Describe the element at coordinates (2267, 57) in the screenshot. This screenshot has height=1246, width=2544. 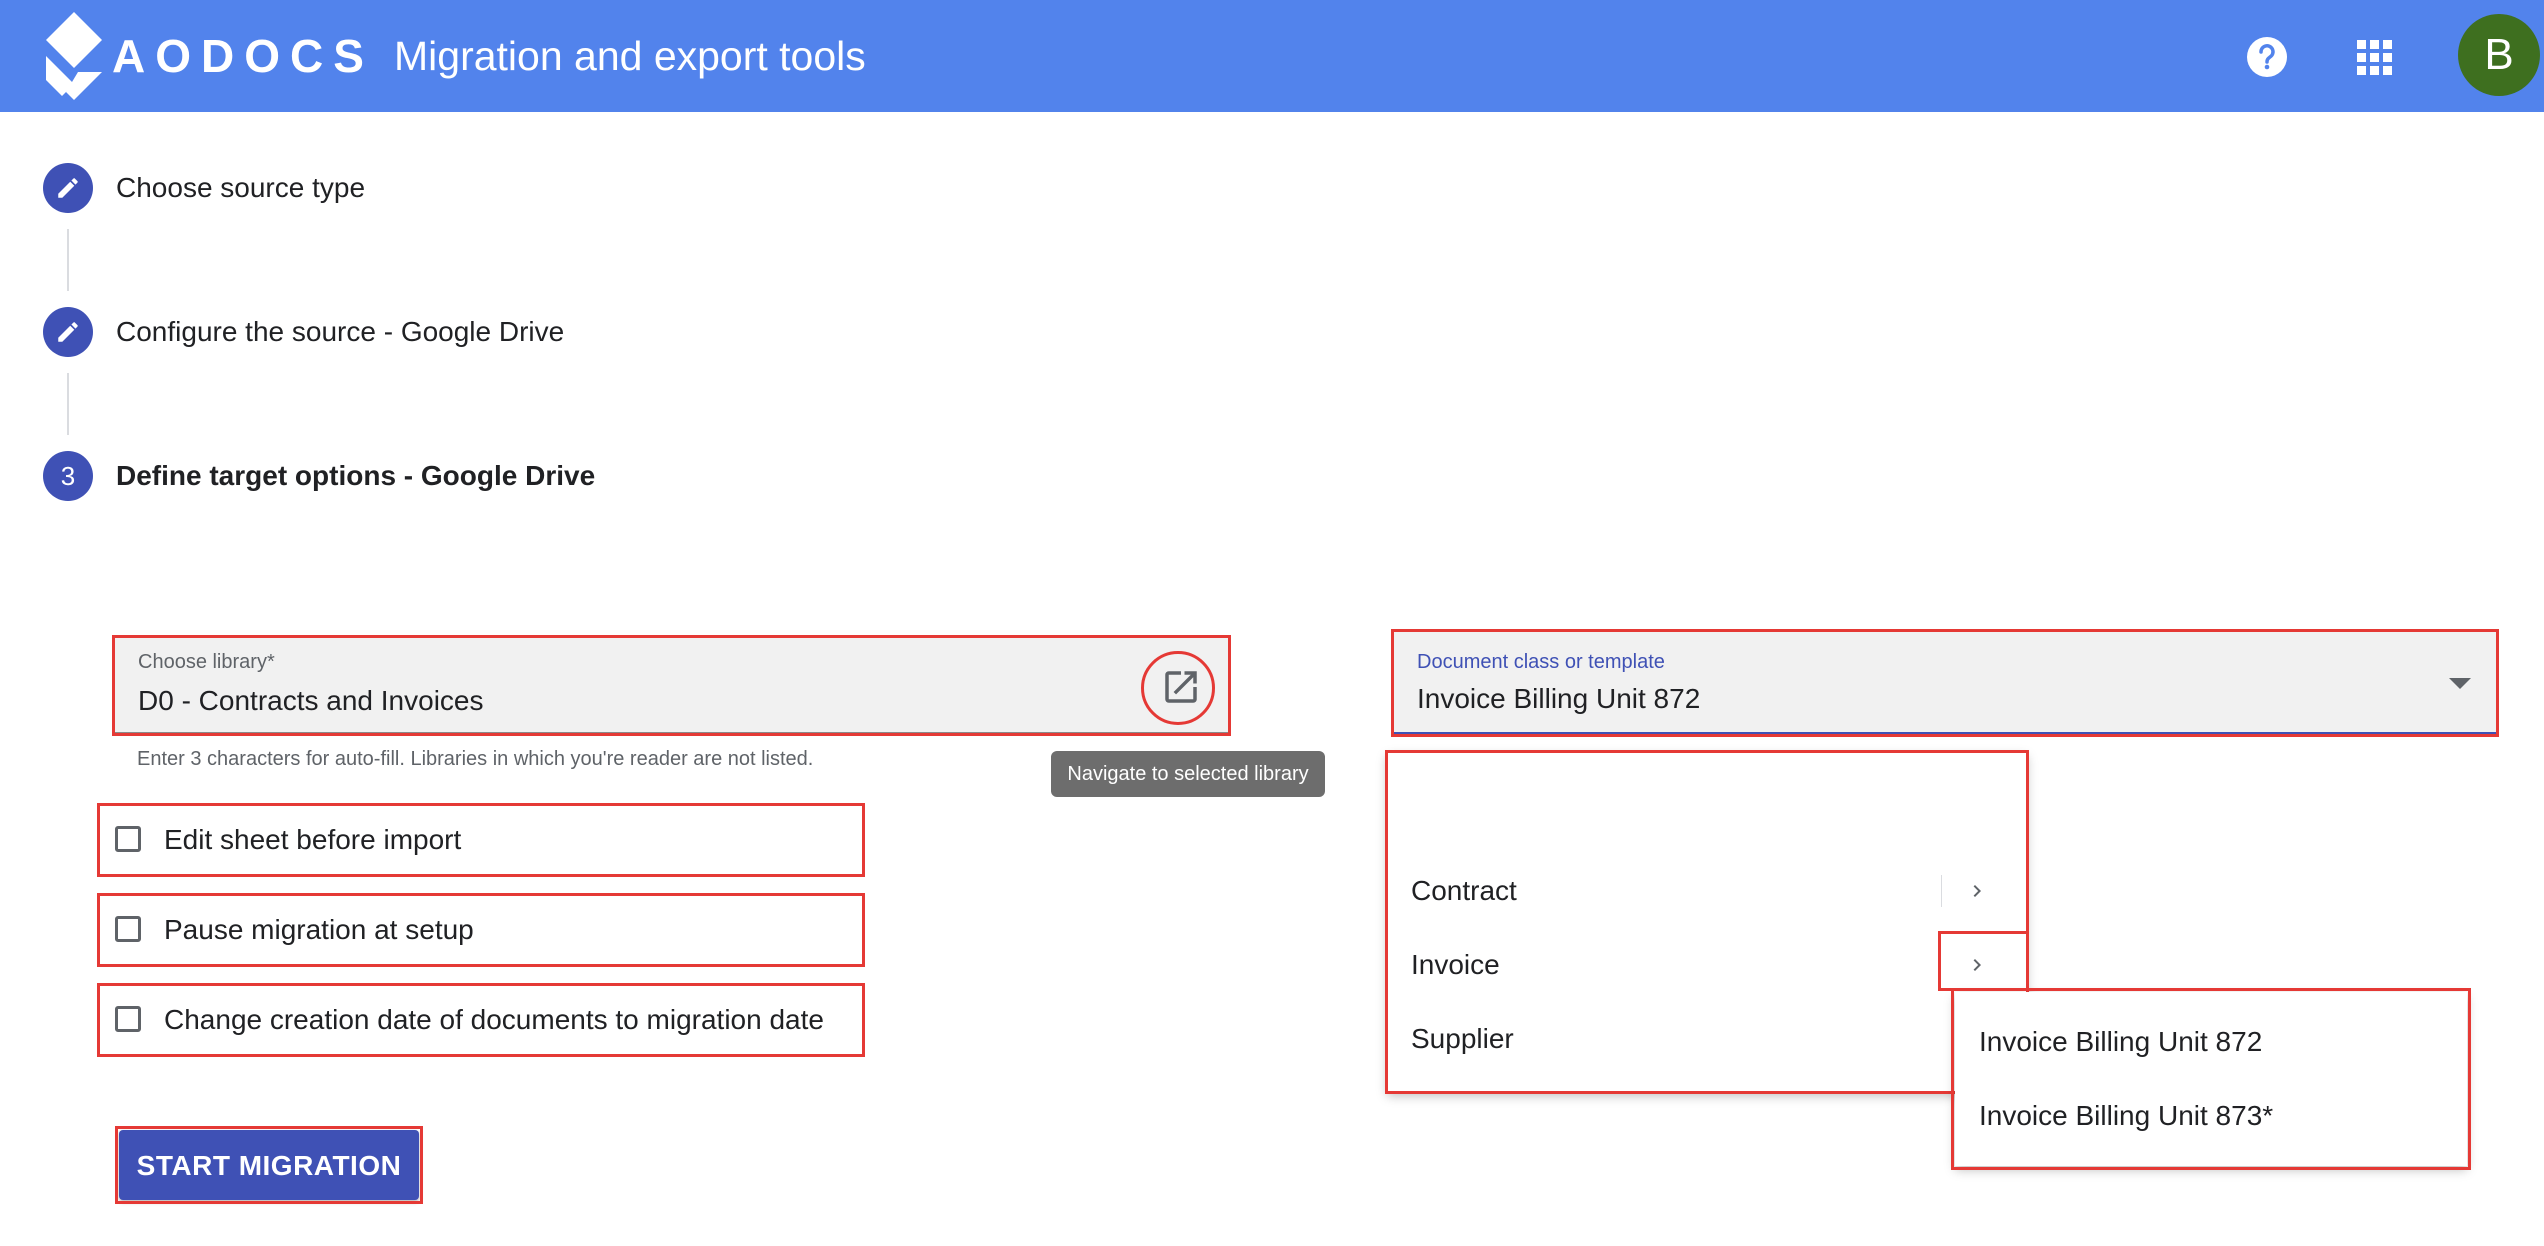
I see `help-icon` at that location.